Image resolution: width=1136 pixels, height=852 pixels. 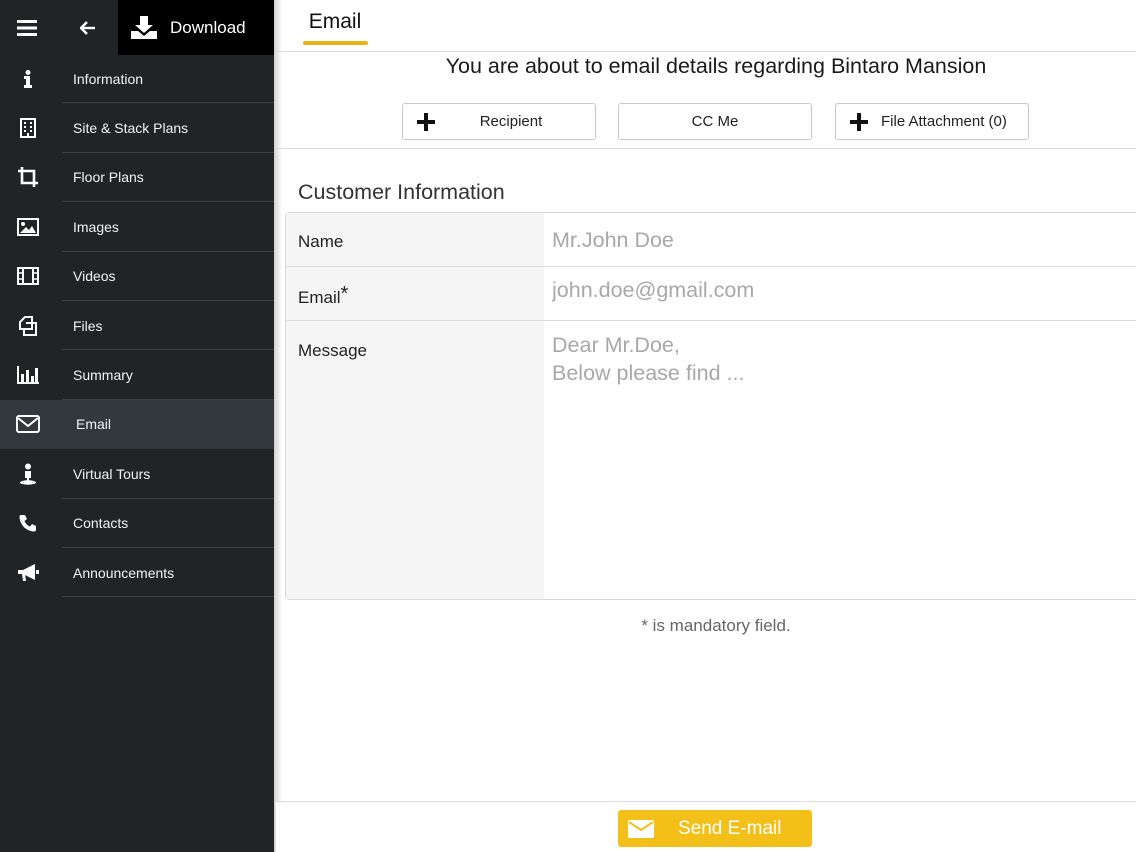 I want to click on send-email-button: Send E-mail, so click(x=715, y=828).